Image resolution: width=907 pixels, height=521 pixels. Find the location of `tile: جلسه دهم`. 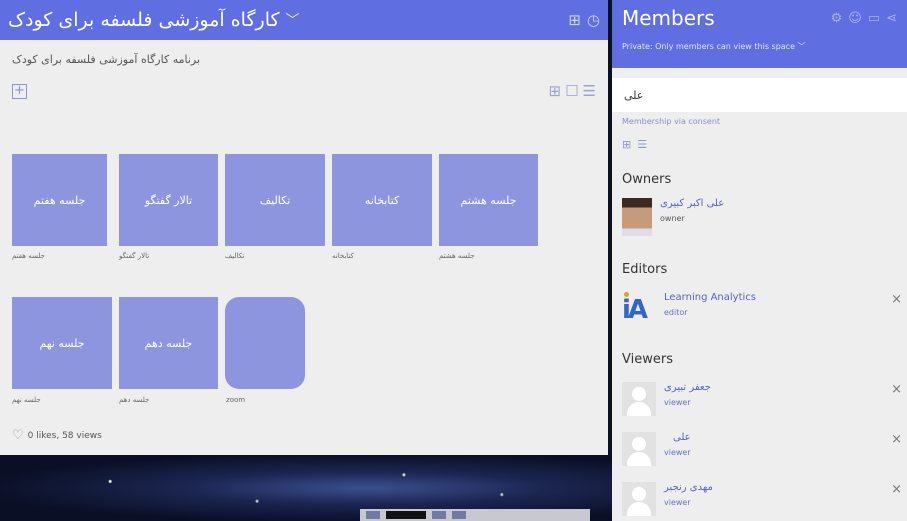

tile: جلسه دهم is located at coordinates (168, 343).